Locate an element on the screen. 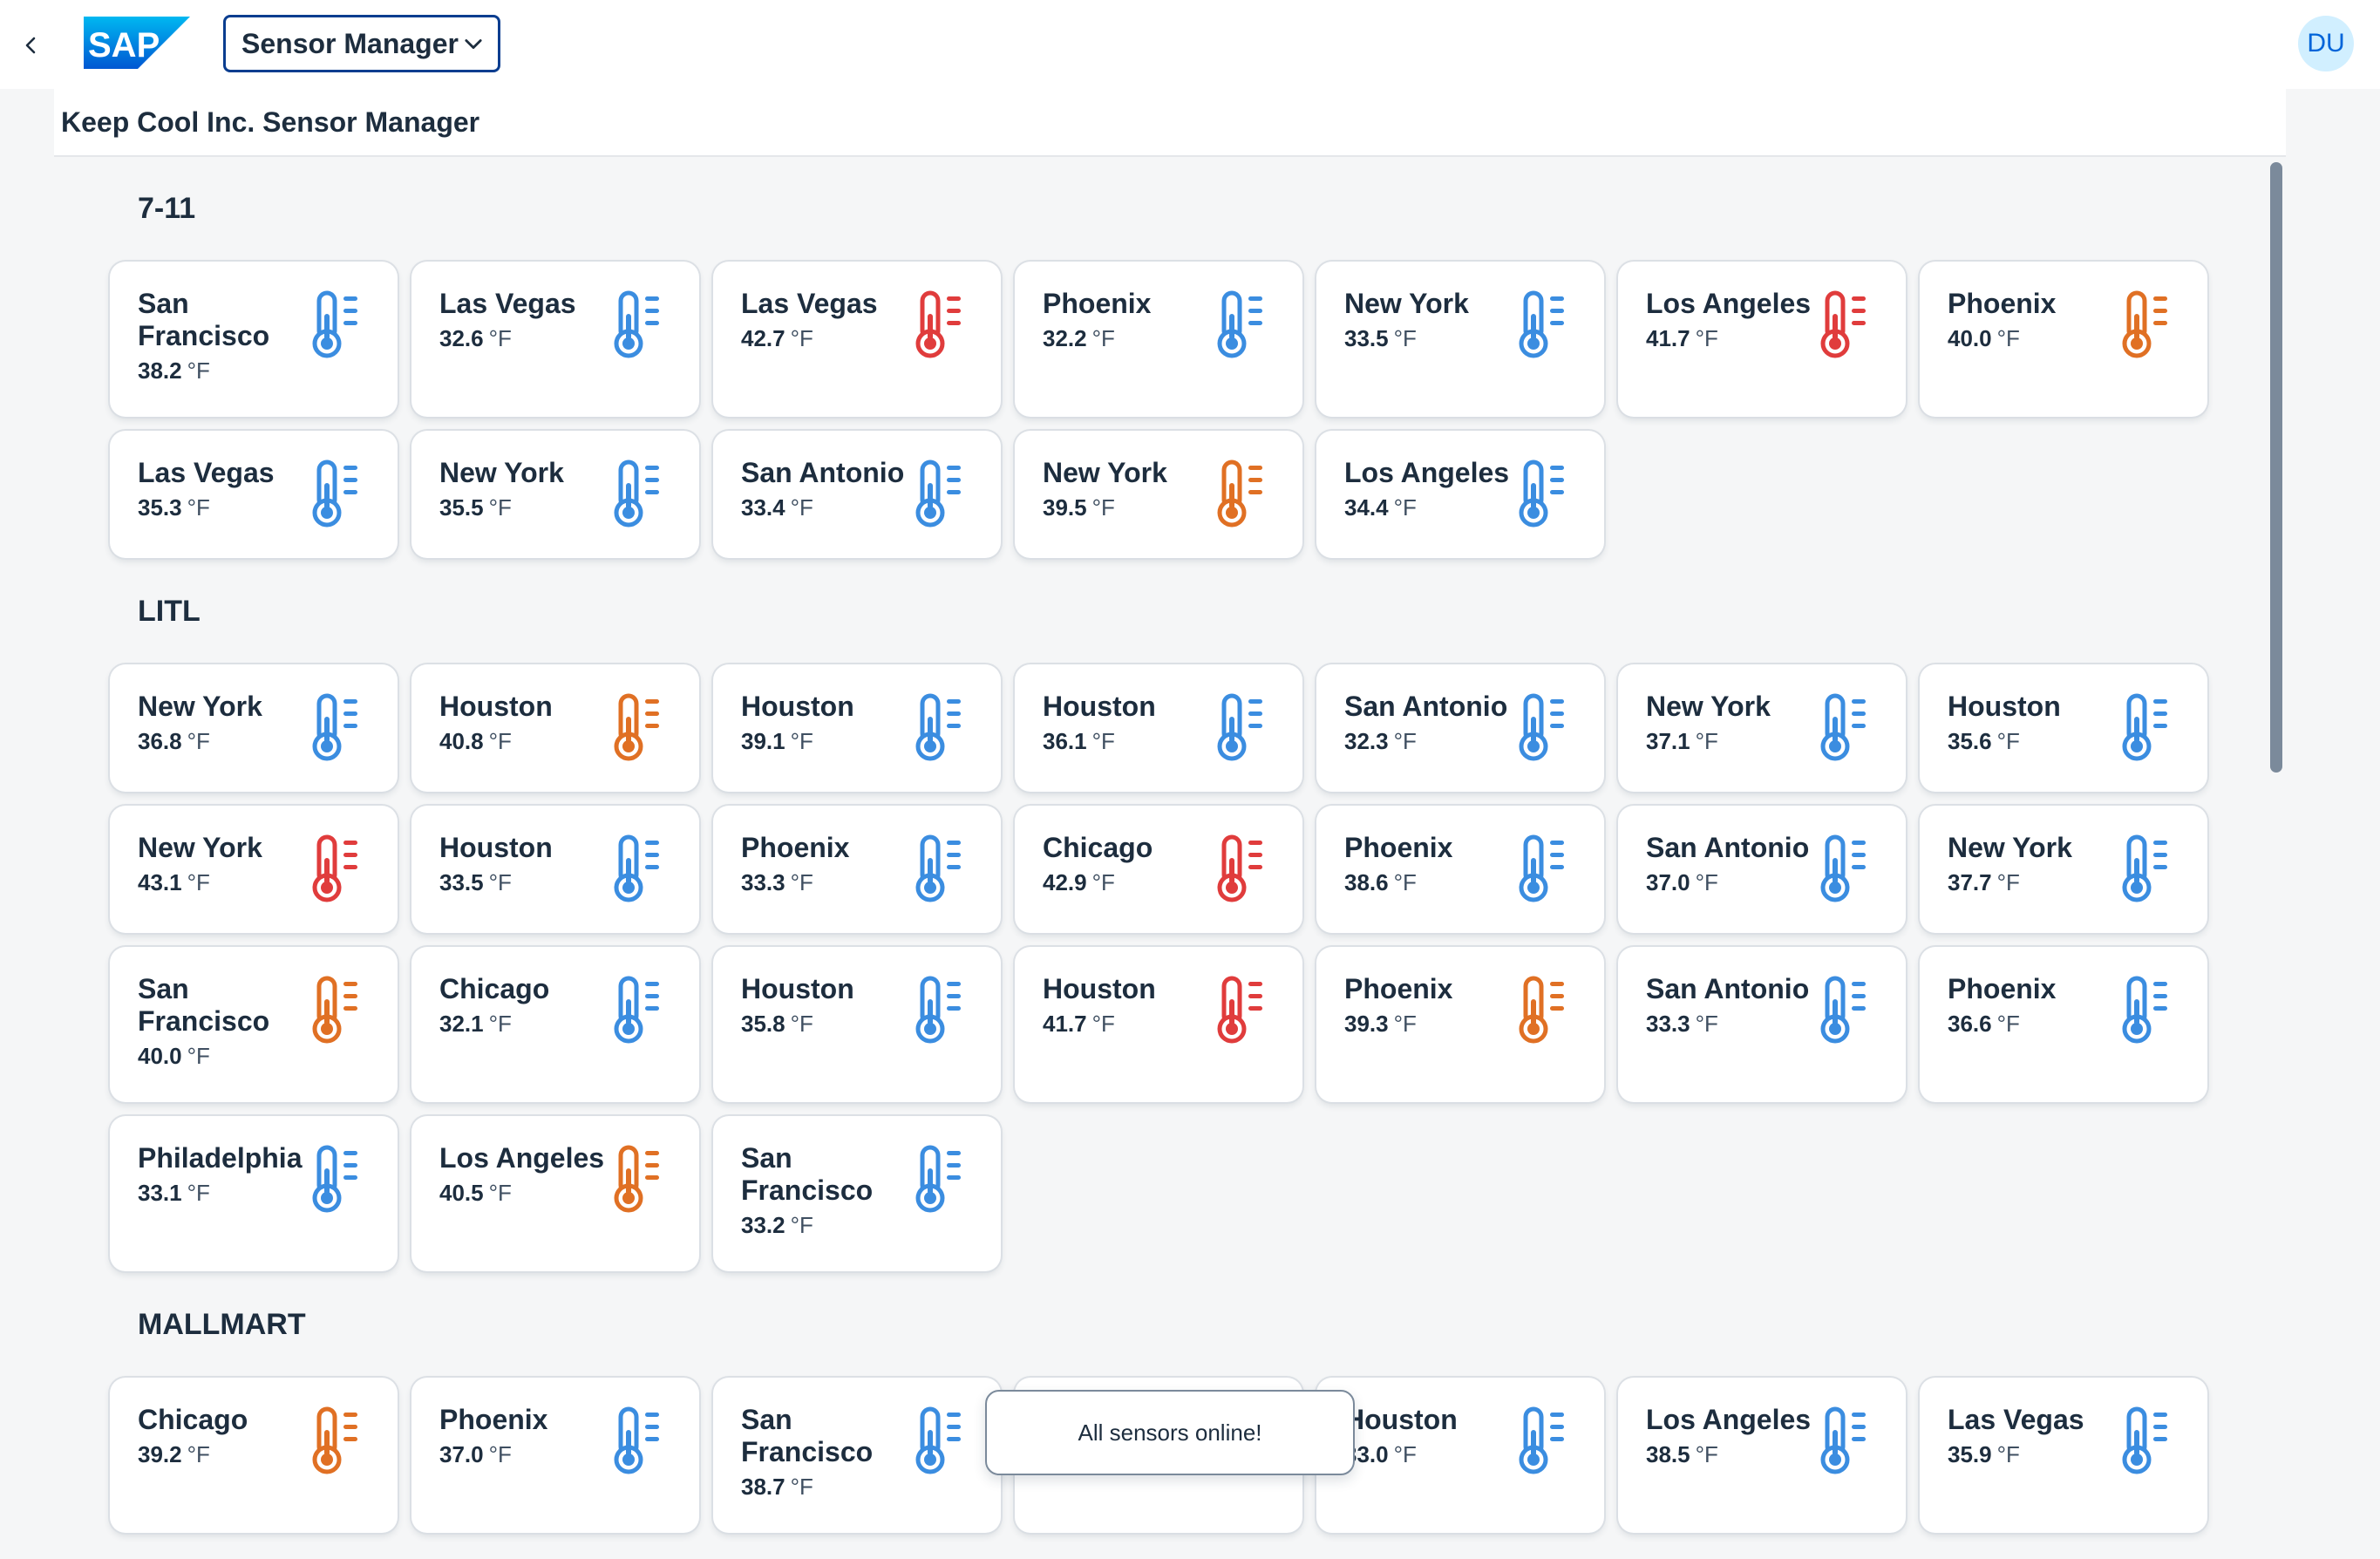  user-avatar: DU is located at coordinates (2326, 43).